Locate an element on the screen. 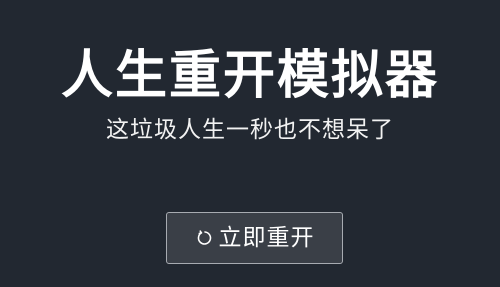  restart-button: 立即重开 is located at coordinates (254, 238).